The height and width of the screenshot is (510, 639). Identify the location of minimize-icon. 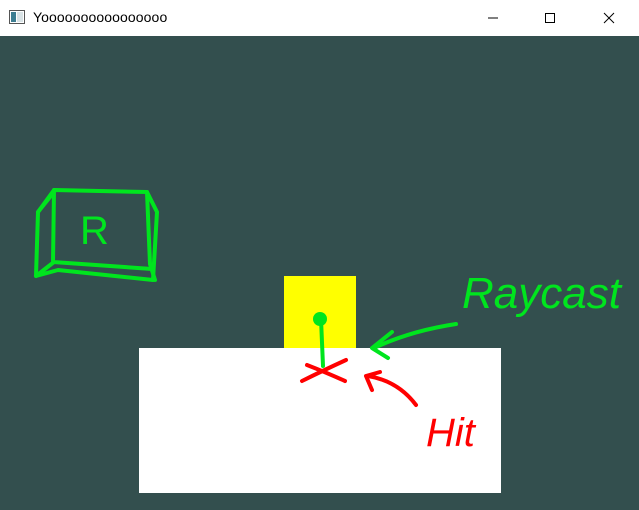
(493, 18).